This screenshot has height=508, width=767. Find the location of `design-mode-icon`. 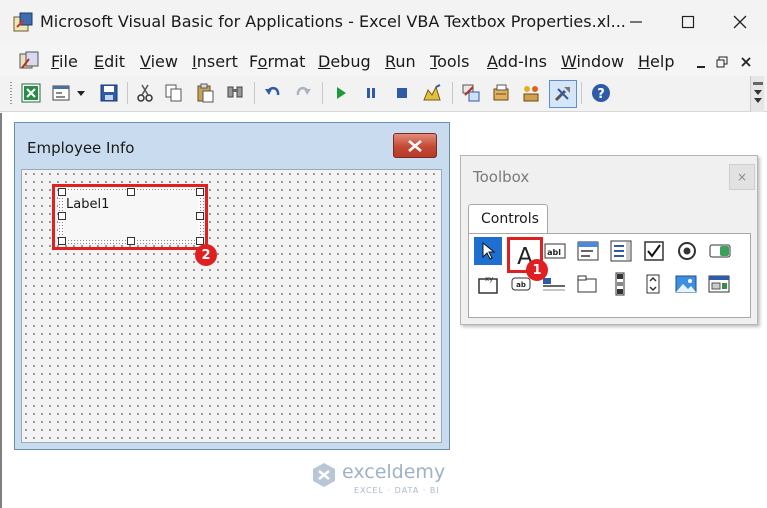

design-mode-icon is located at coordinates (432, 93).